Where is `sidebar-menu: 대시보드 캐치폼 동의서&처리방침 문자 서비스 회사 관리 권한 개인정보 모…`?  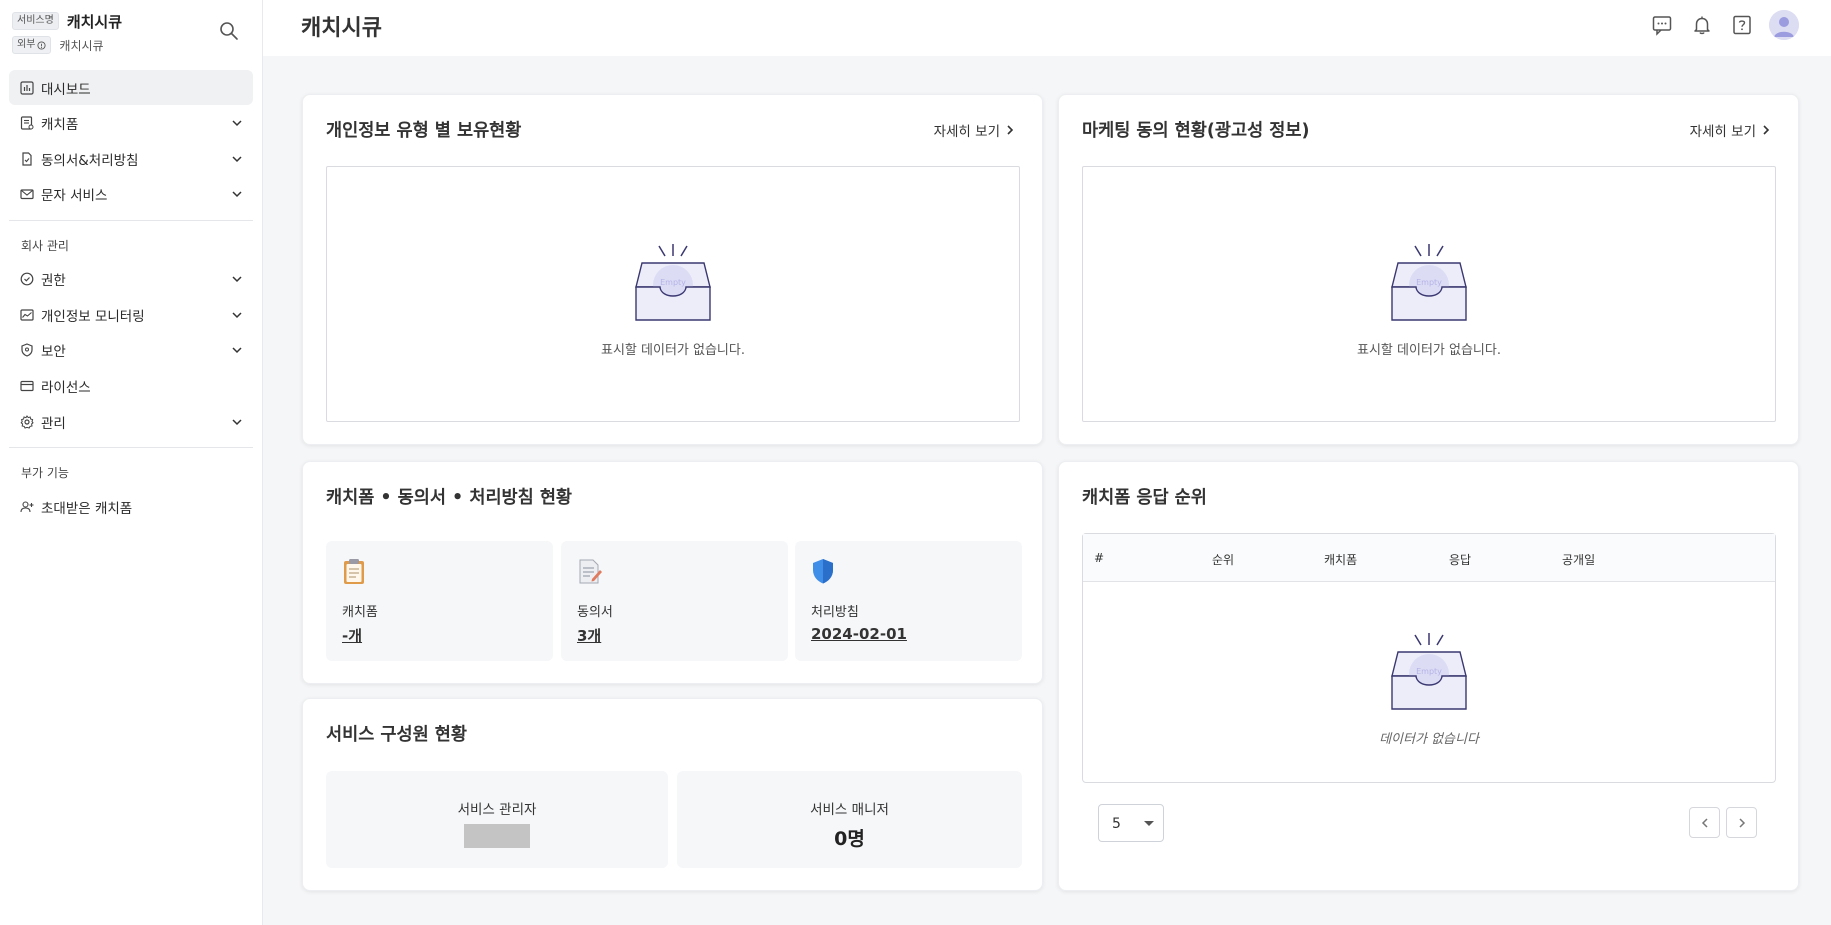
sidebar-menu: 대시보드 캐치폼 동의서&처리방침 문자 서비스 회사 관리 권한 개인정보 모… is located at coordinates (131, 294).